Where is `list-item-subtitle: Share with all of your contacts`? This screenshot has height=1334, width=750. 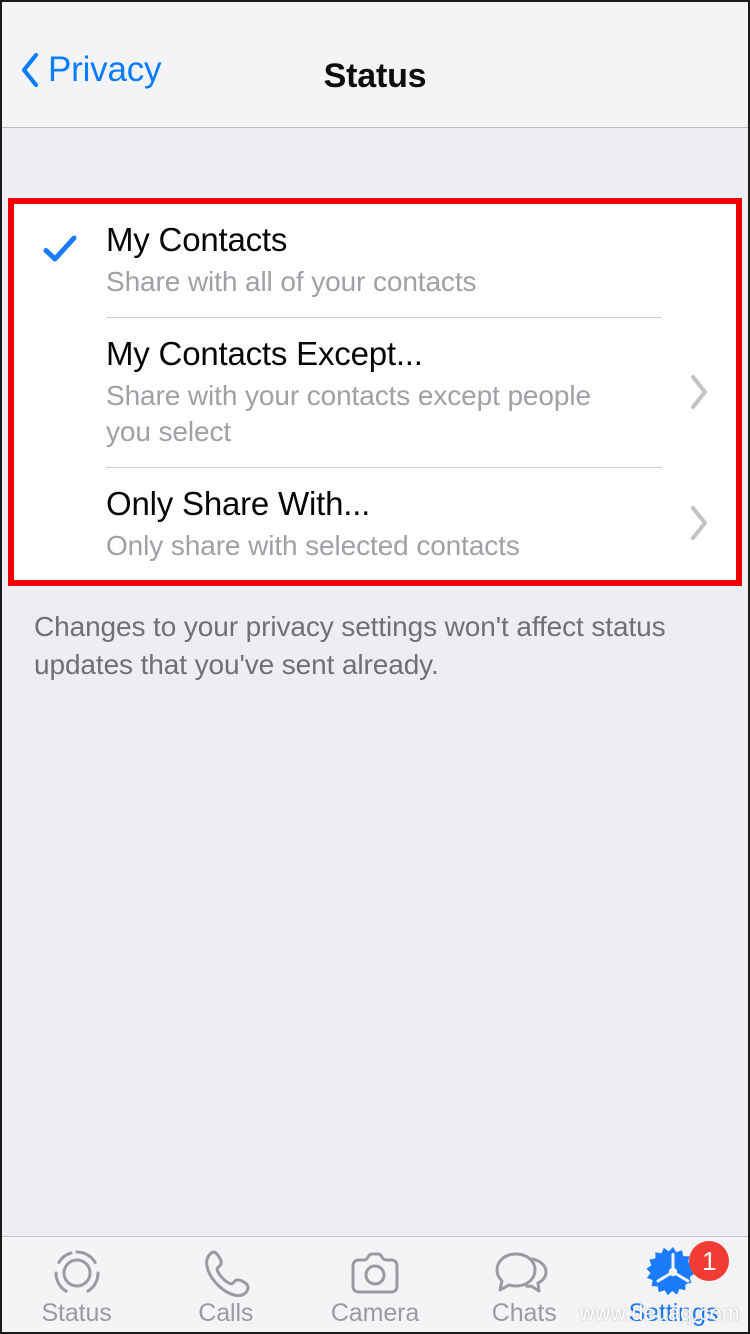 list-item-subtitle: Share with all of your contacts is located at coordinates (291, 282).